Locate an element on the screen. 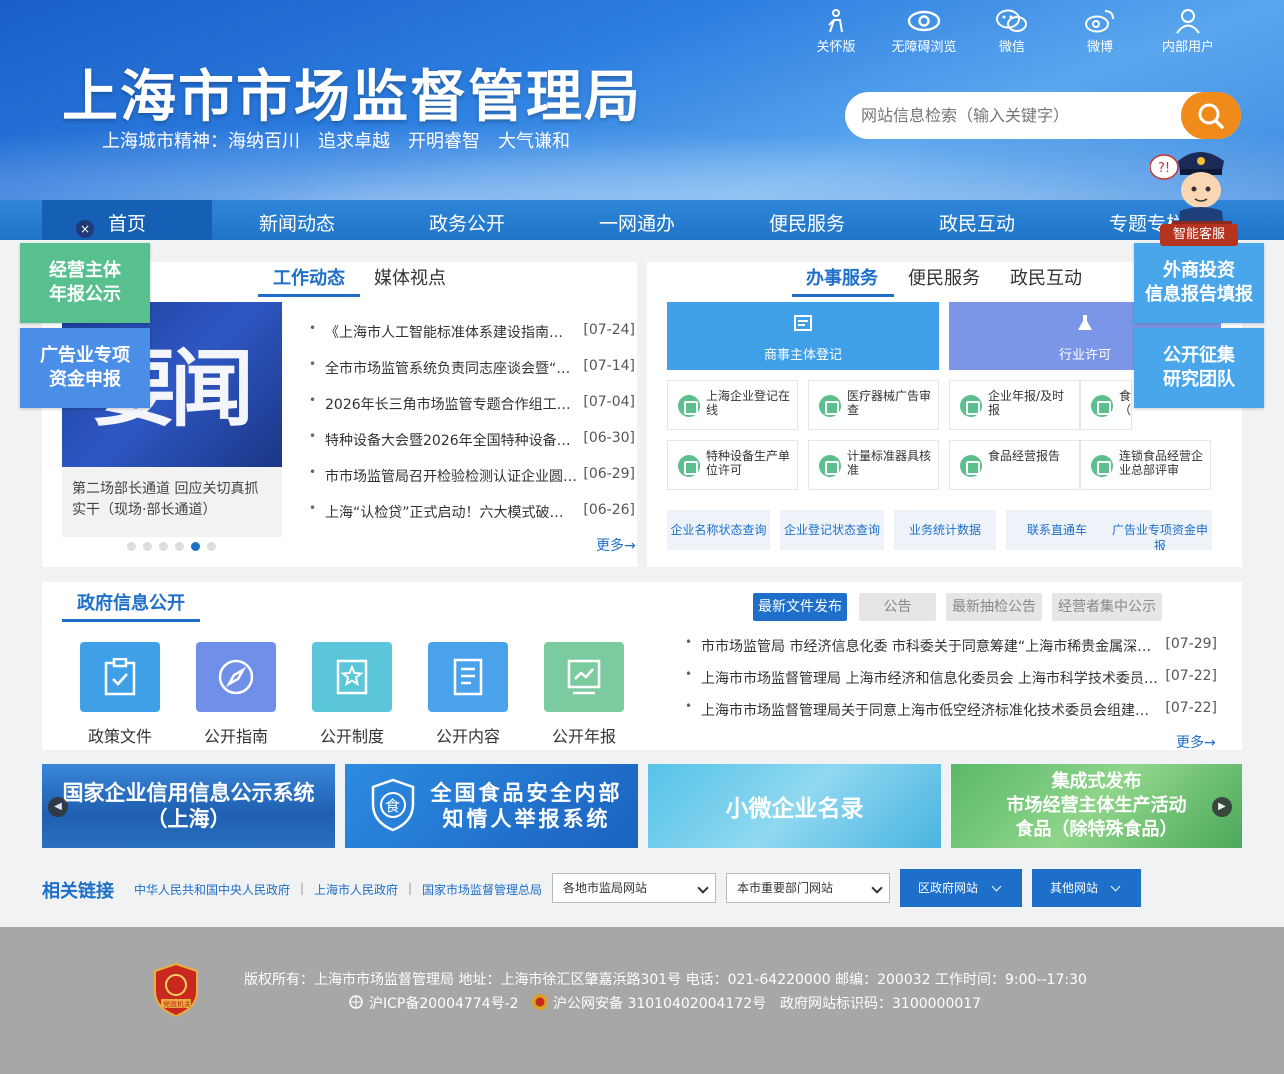 The image size is (1284, 1074). gov-info-more-link: 更多→ is located at coordinates (1196, 742).